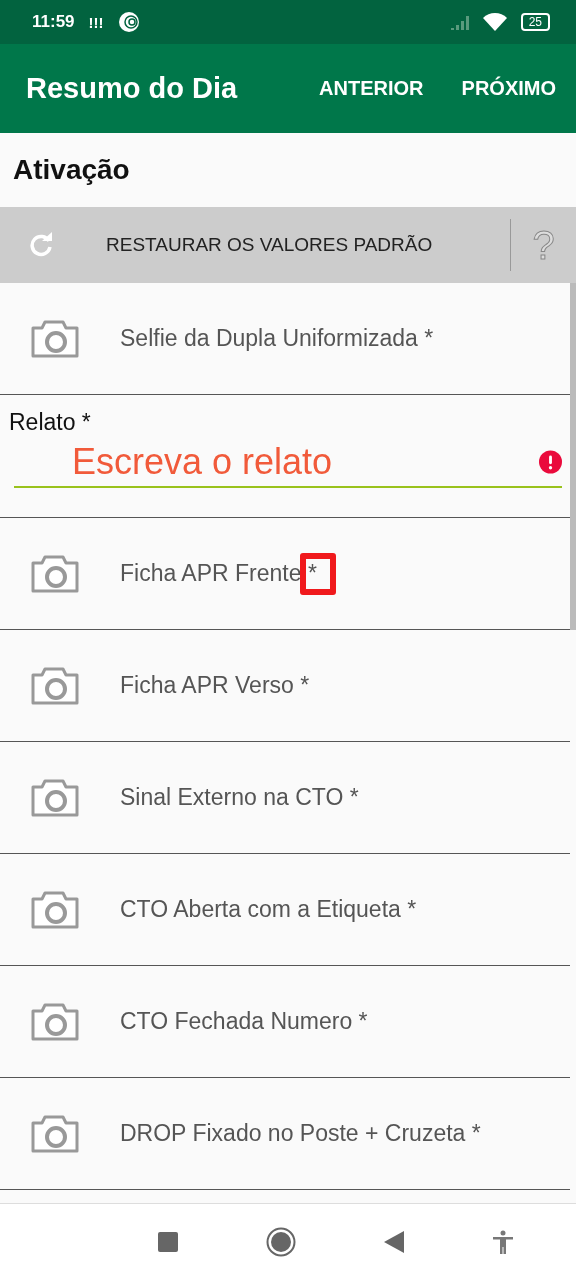 The image size is (576, 1280). I want to click on item-label: Sinal Externo na CTO *, so click(239, 797).